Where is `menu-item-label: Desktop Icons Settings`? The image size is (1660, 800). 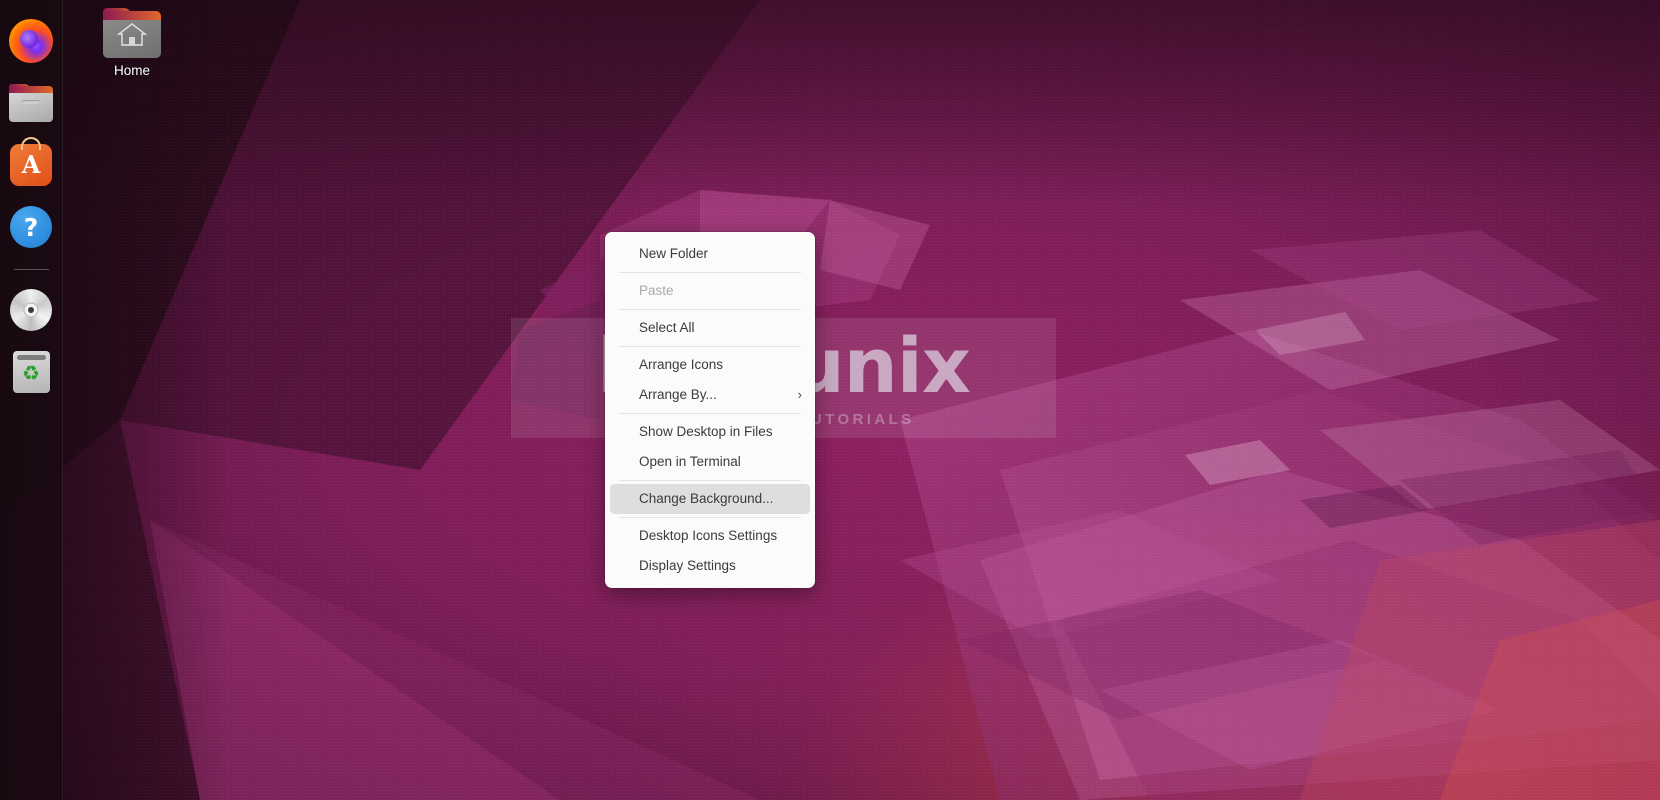
menu-item-label: Desktop Icons Settings is located at coordinates (708, 535).